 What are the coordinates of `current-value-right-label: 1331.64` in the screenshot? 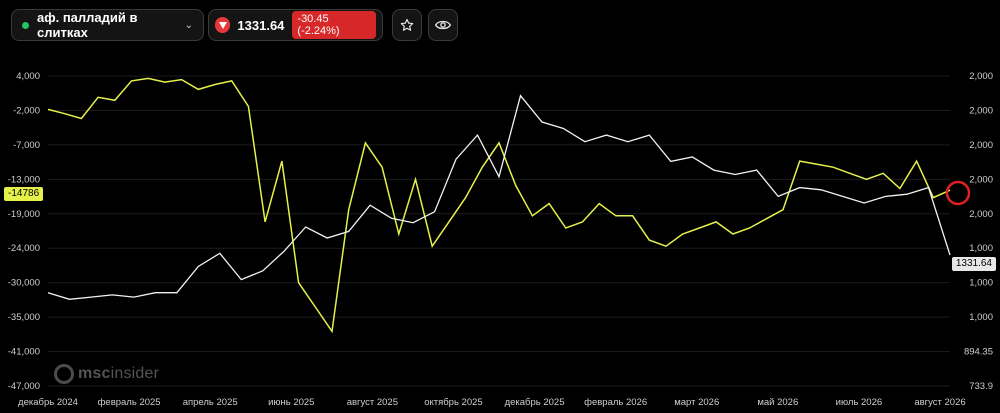 It's located at (973, 264).